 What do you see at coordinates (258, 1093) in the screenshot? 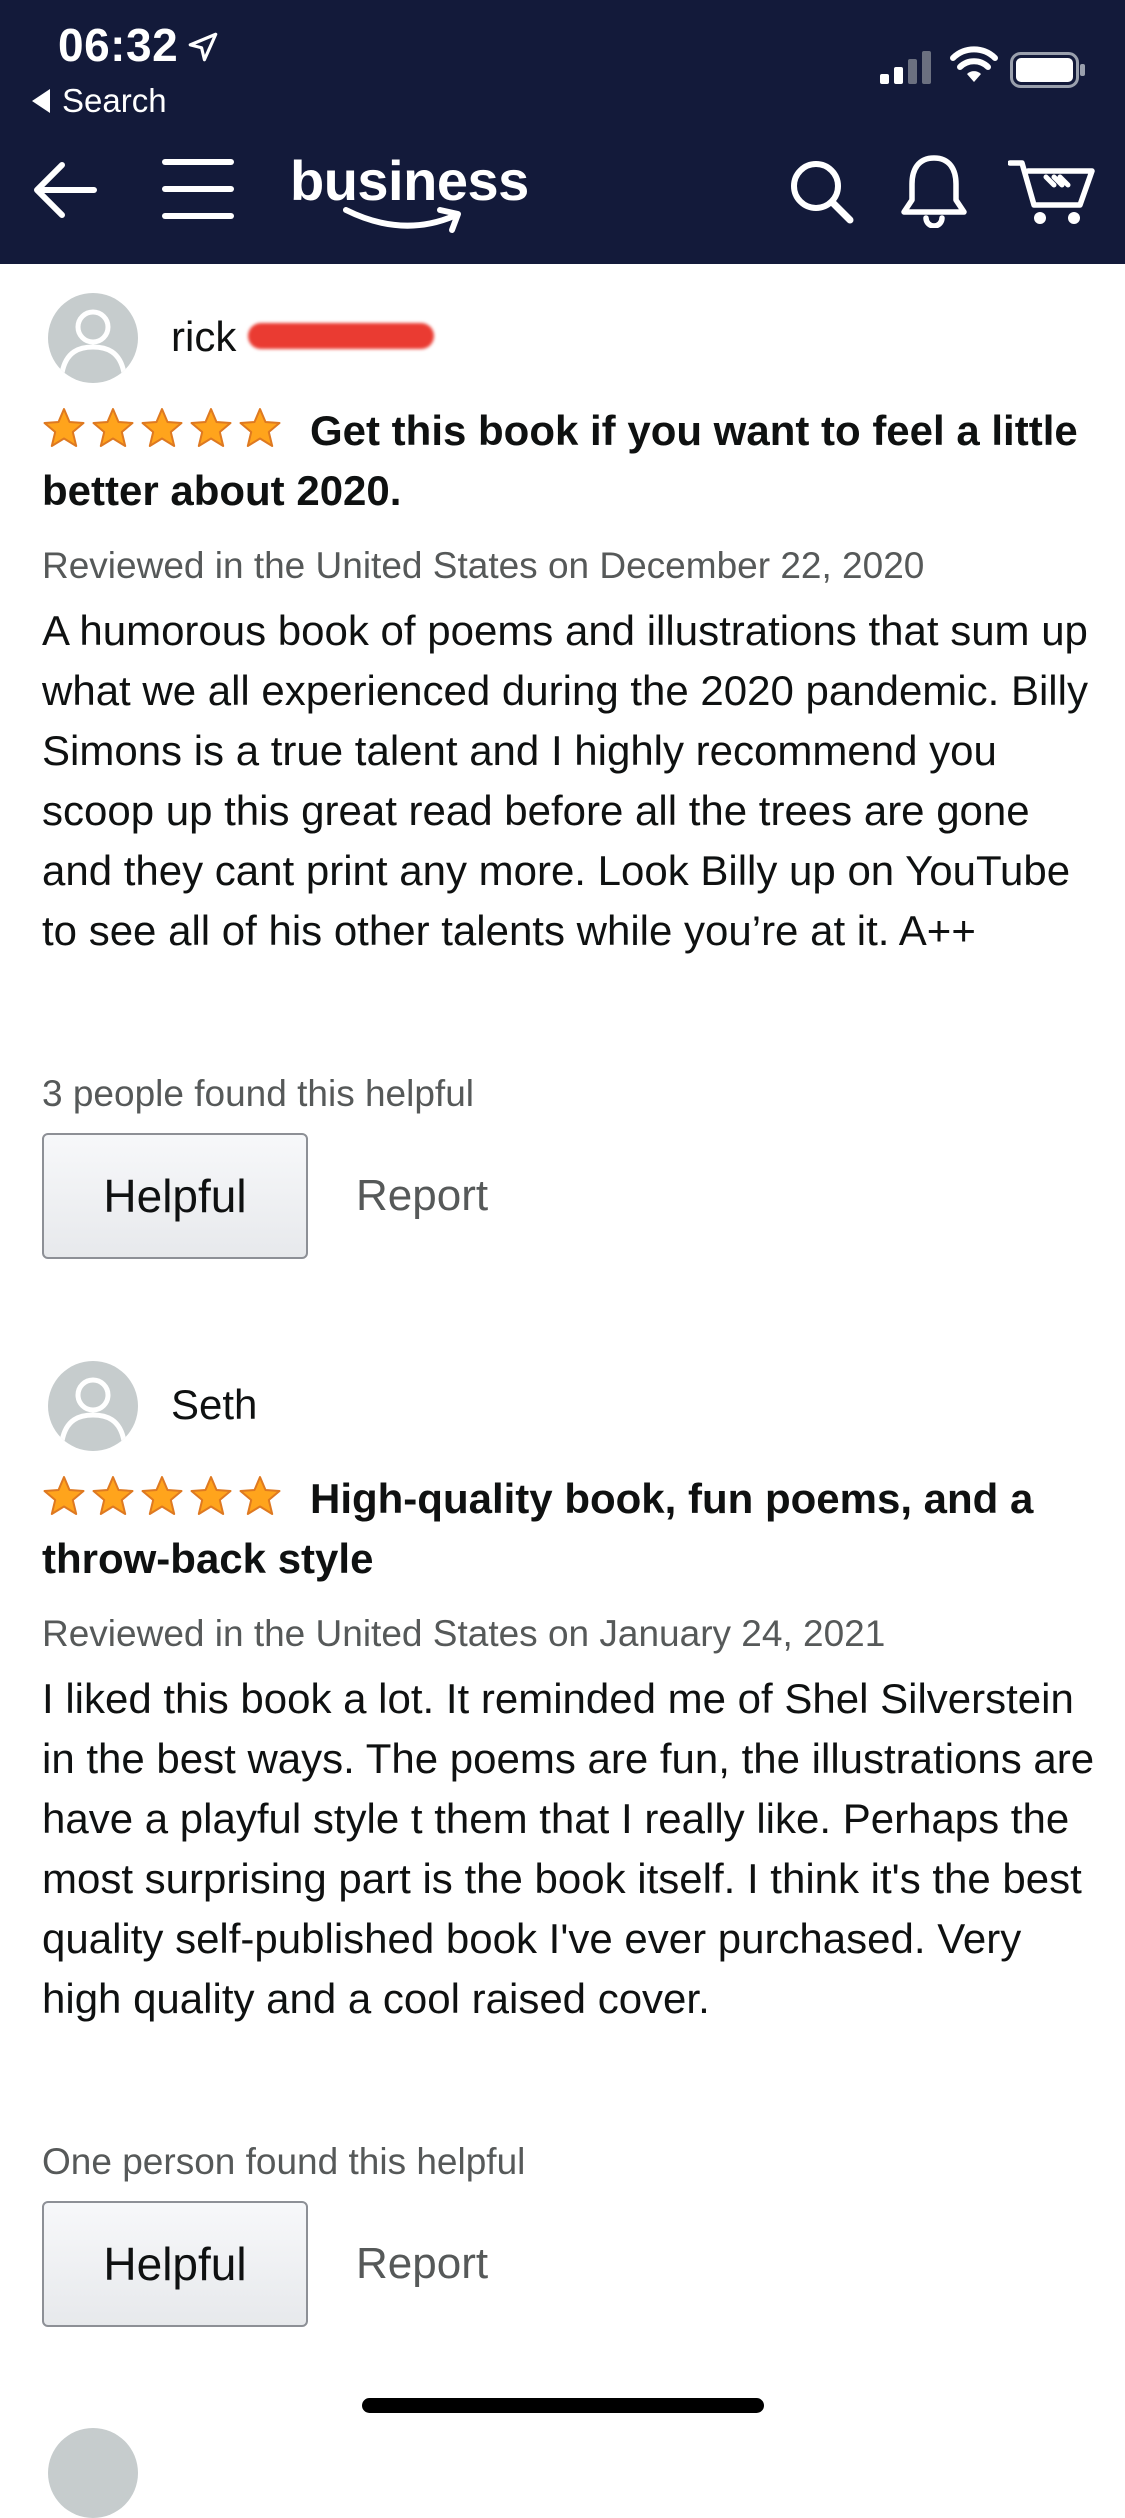
I see `helpful-count: 3 people found this helpful` at bounding box center [258, 1093].